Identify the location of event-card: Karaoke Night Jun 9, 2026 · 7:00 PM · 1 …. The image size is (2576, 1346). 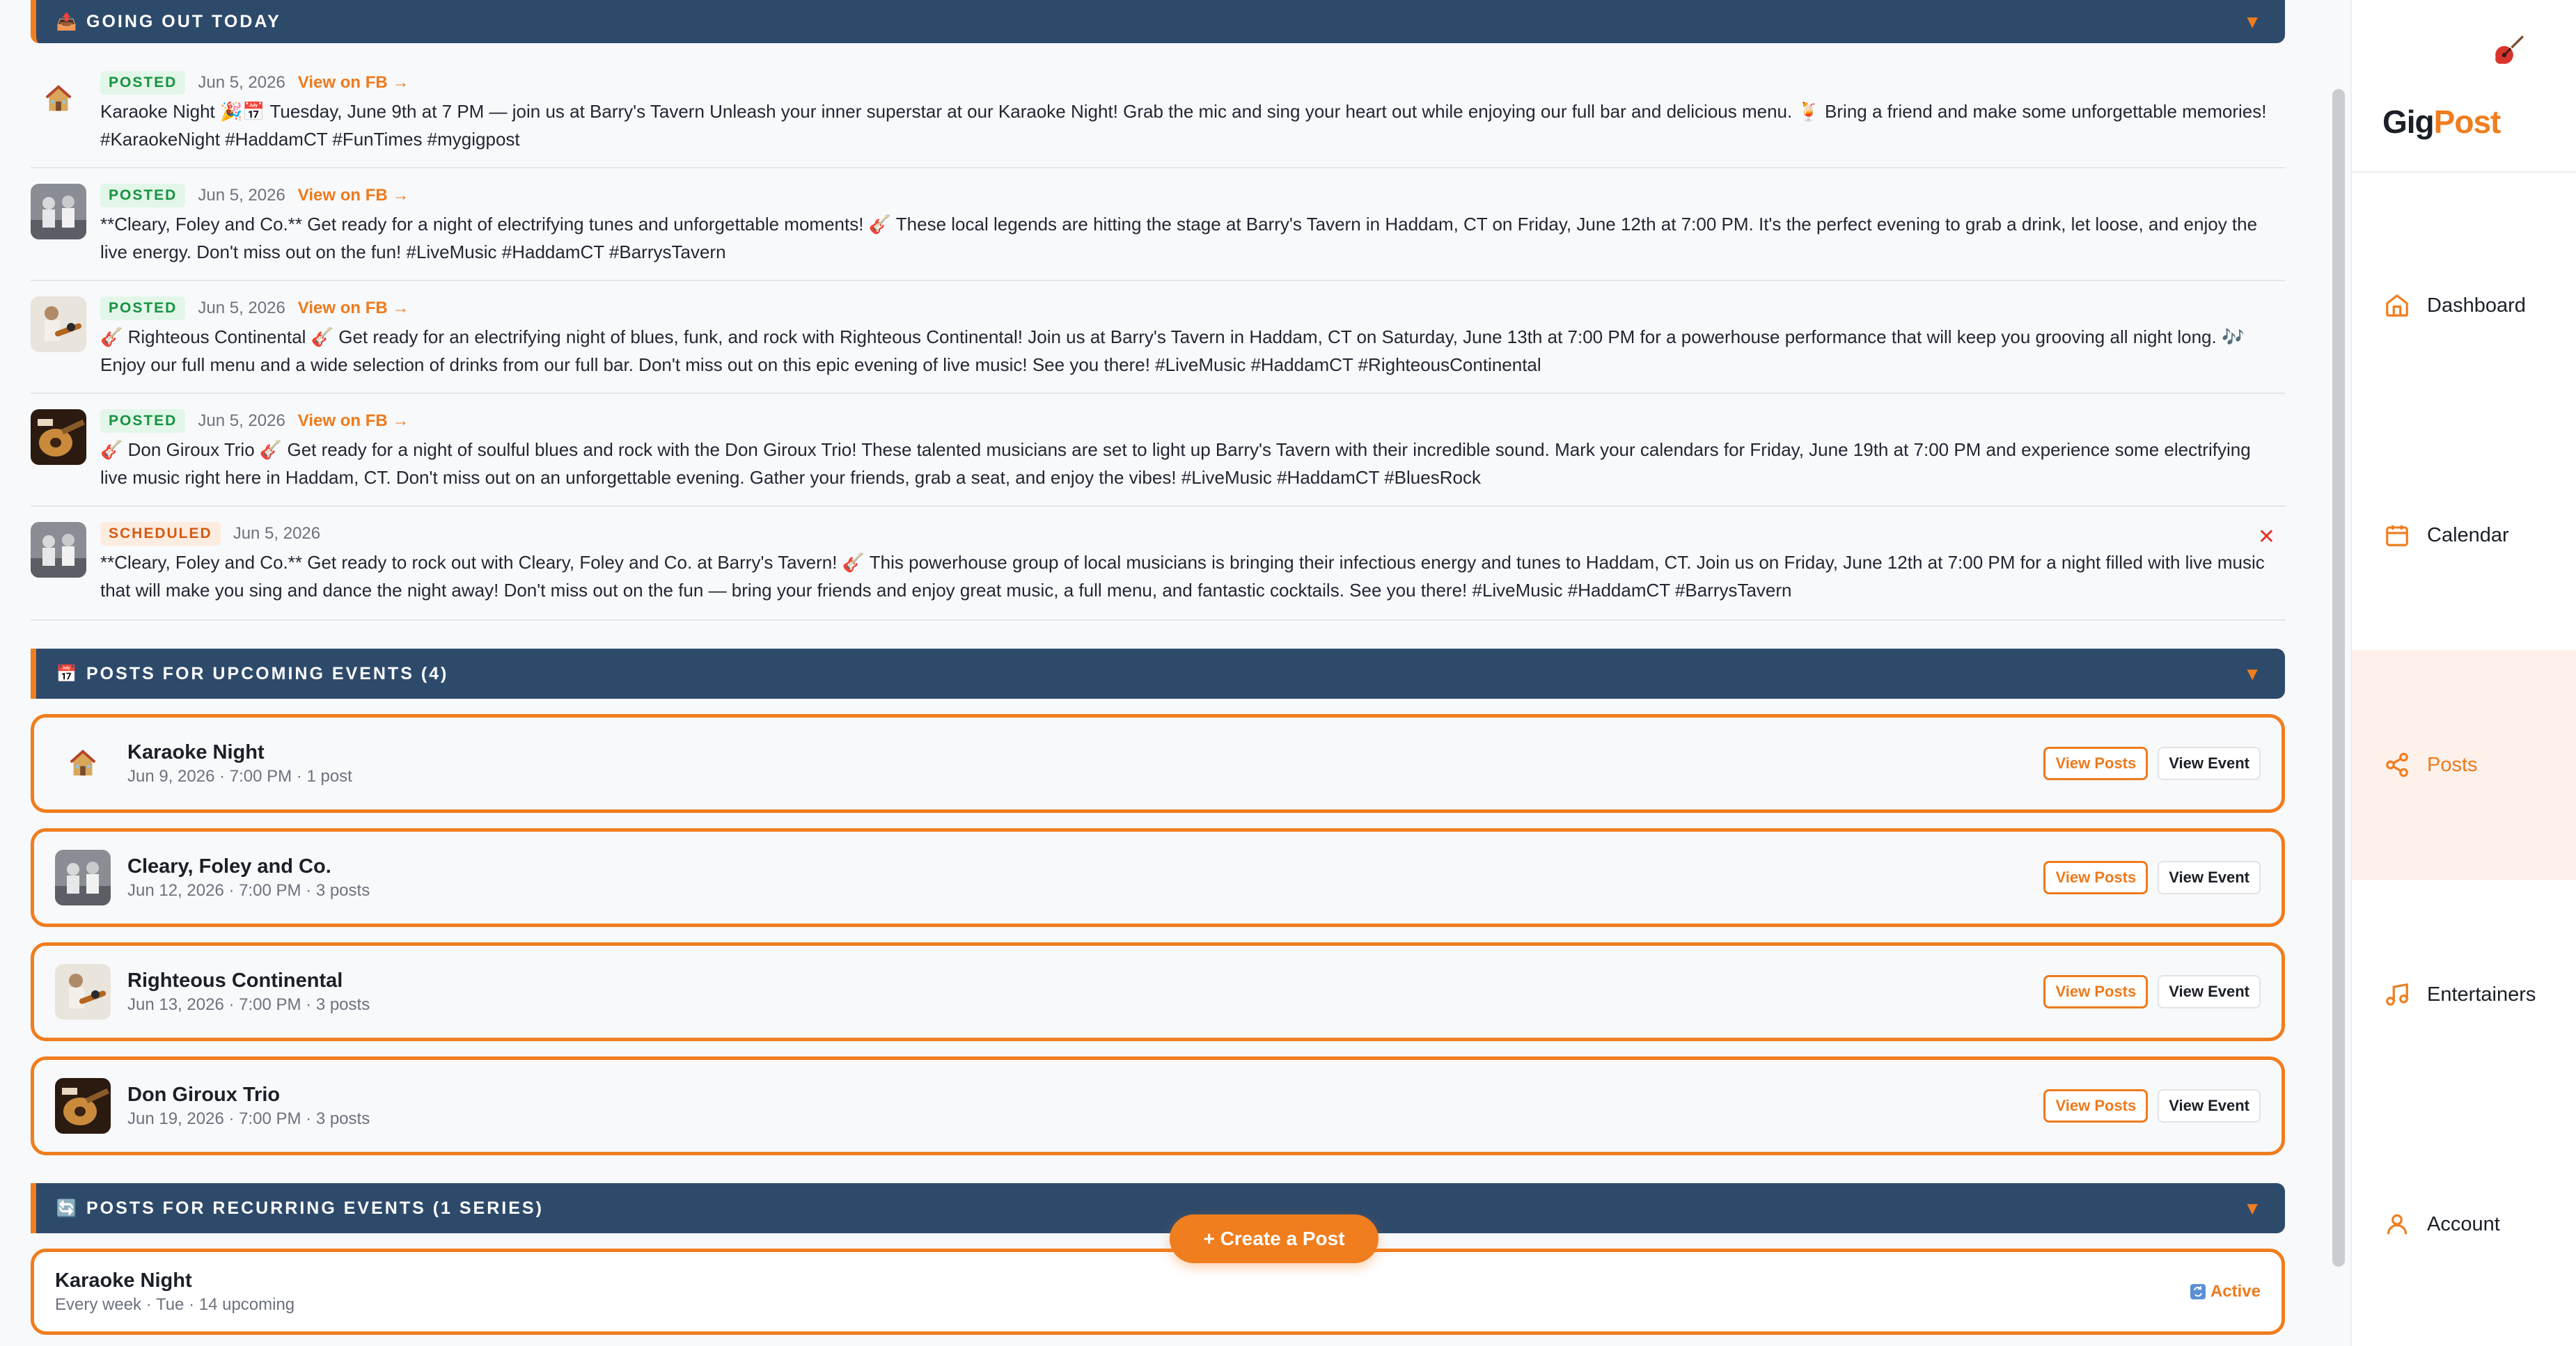
(1158, 763).